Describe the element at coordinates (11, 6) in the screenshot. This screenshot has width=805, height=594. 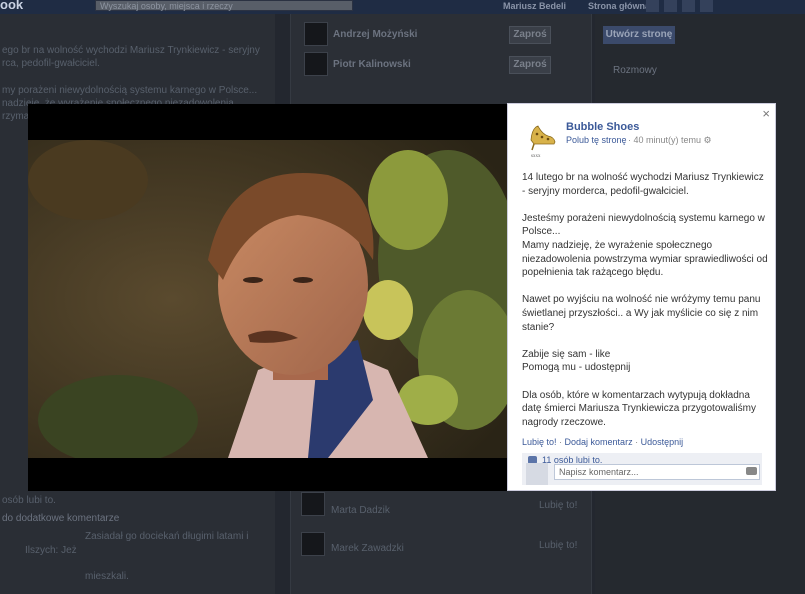
I see `facebook-logo: ook` at that location.